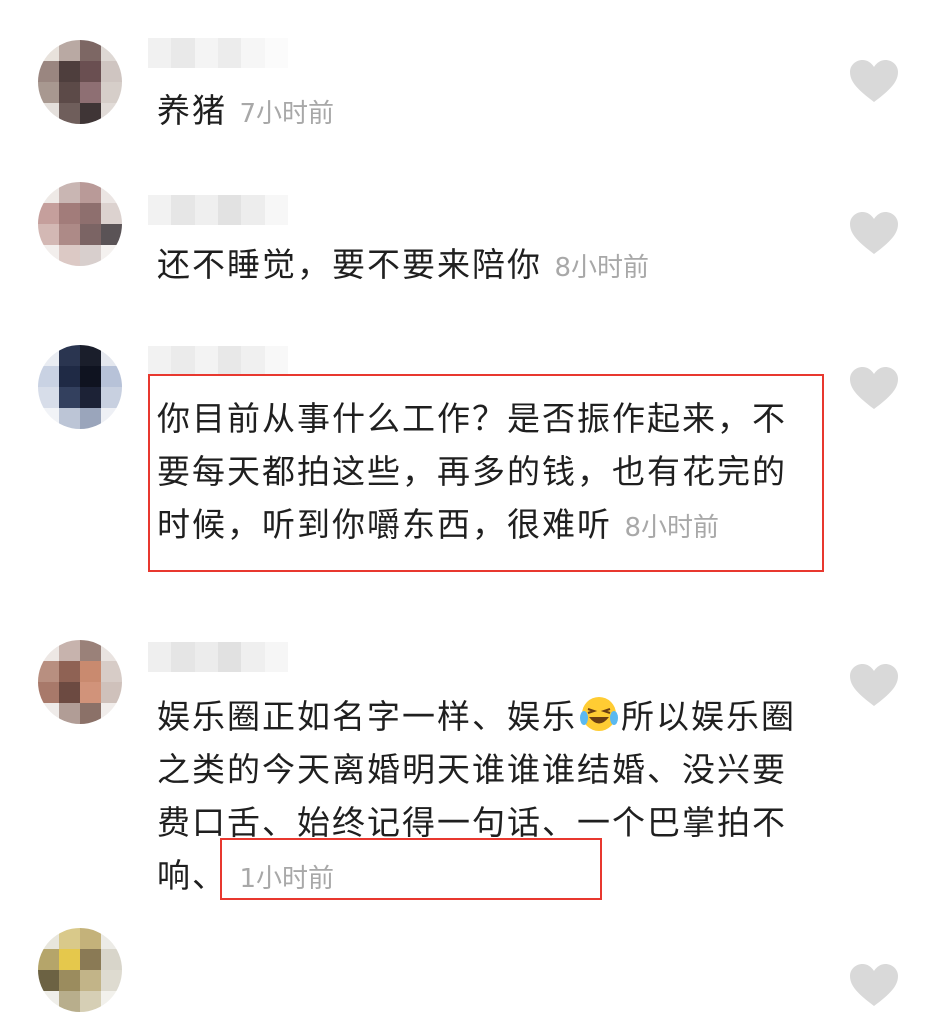 The width and height of the screenshot is (935, 1012). Describe the element at coordinates (599, 714) in the screenshot. I see `laughing-tears-emoji` at that location.